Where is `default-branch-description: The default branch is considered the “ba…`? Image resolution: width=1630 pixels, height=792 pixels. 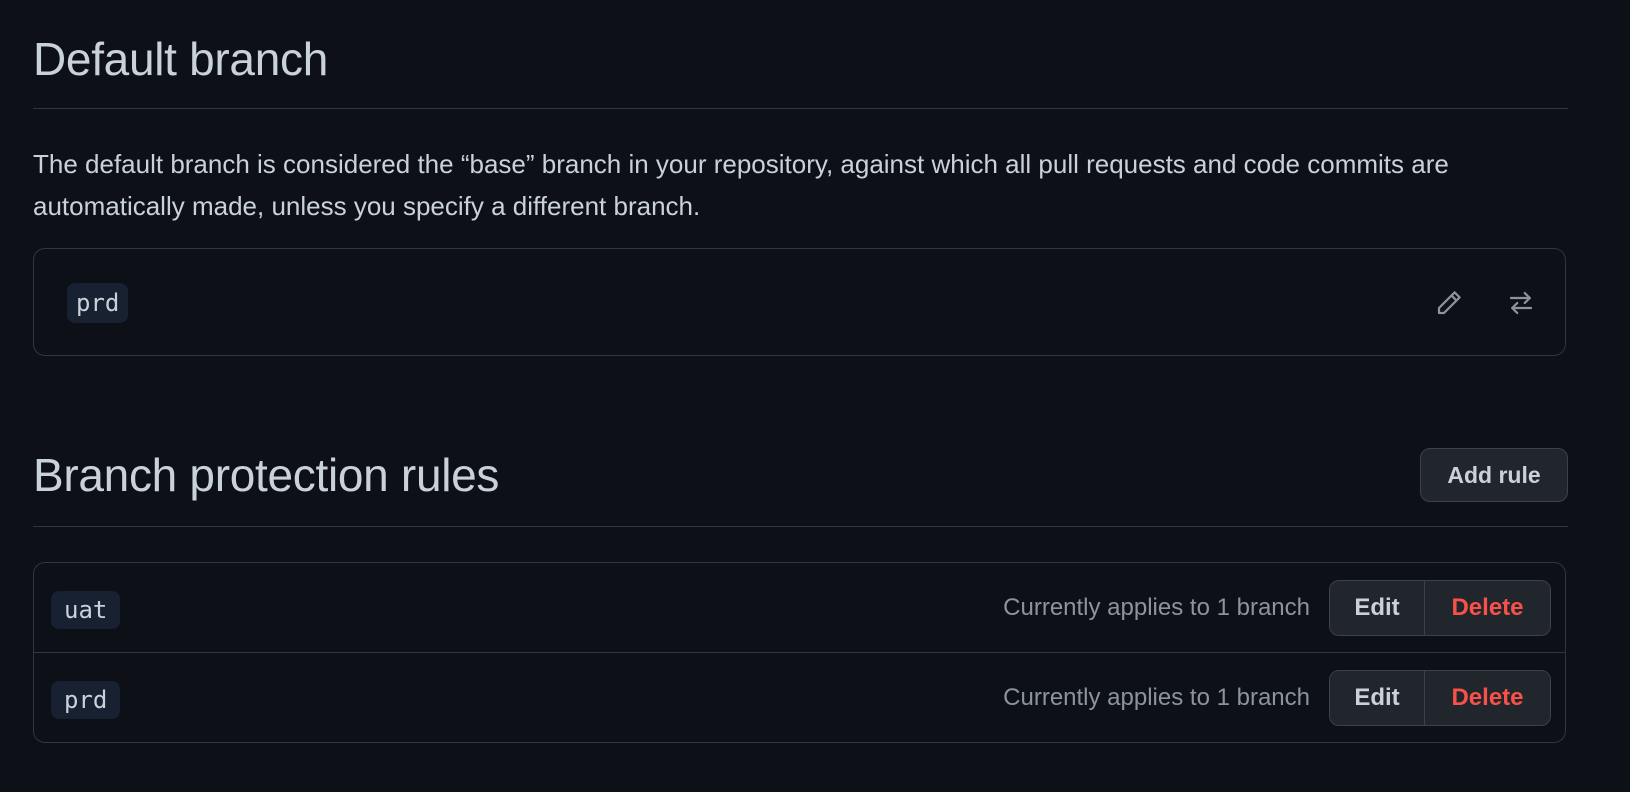
default-branch-description: The default branch is considered the “ba… is located at coordinates (741, 185).